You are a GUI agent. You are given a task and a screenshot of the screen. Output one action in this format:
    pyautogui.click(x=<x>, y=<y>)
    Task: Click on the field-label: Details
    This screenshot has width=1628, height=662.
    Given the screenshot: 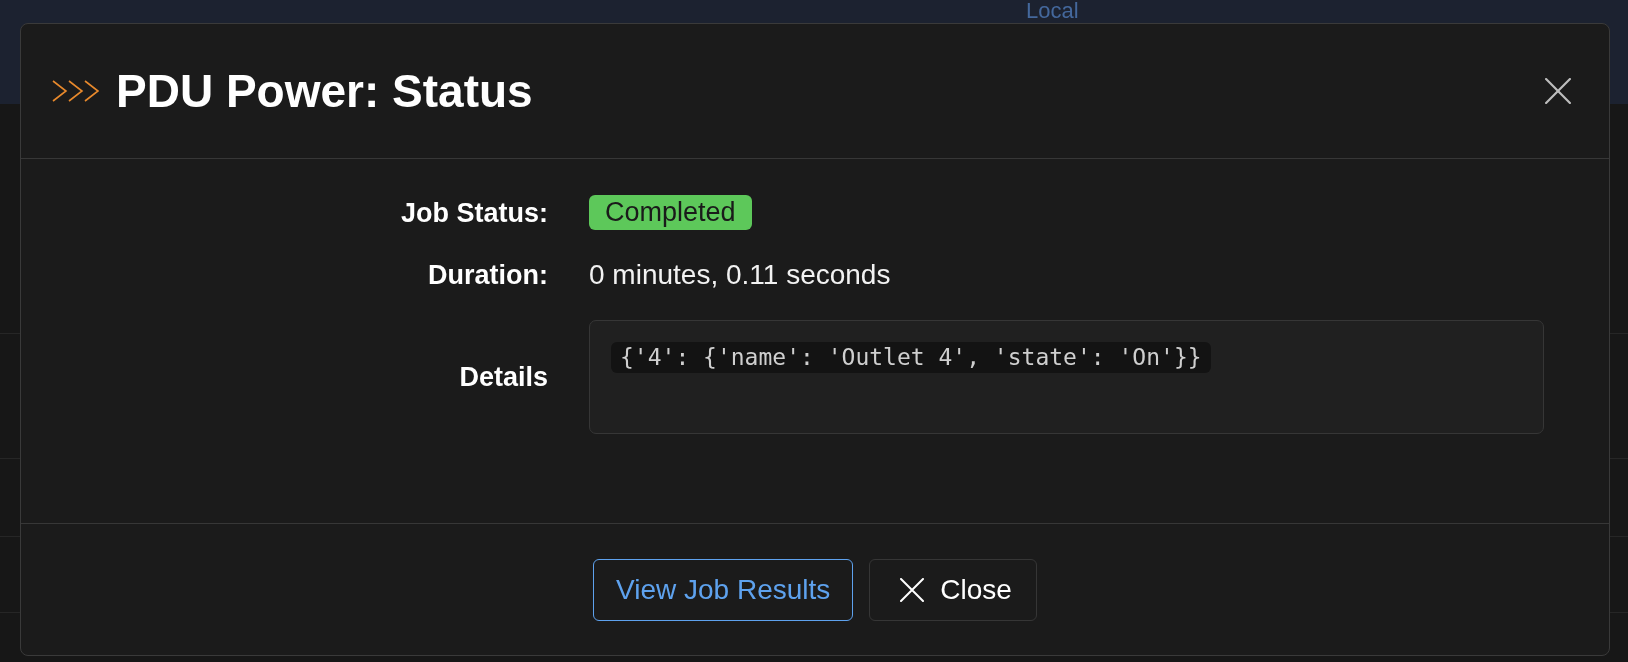 What is the action you would take?
    pyautogui.click(x=503, y=377)
    